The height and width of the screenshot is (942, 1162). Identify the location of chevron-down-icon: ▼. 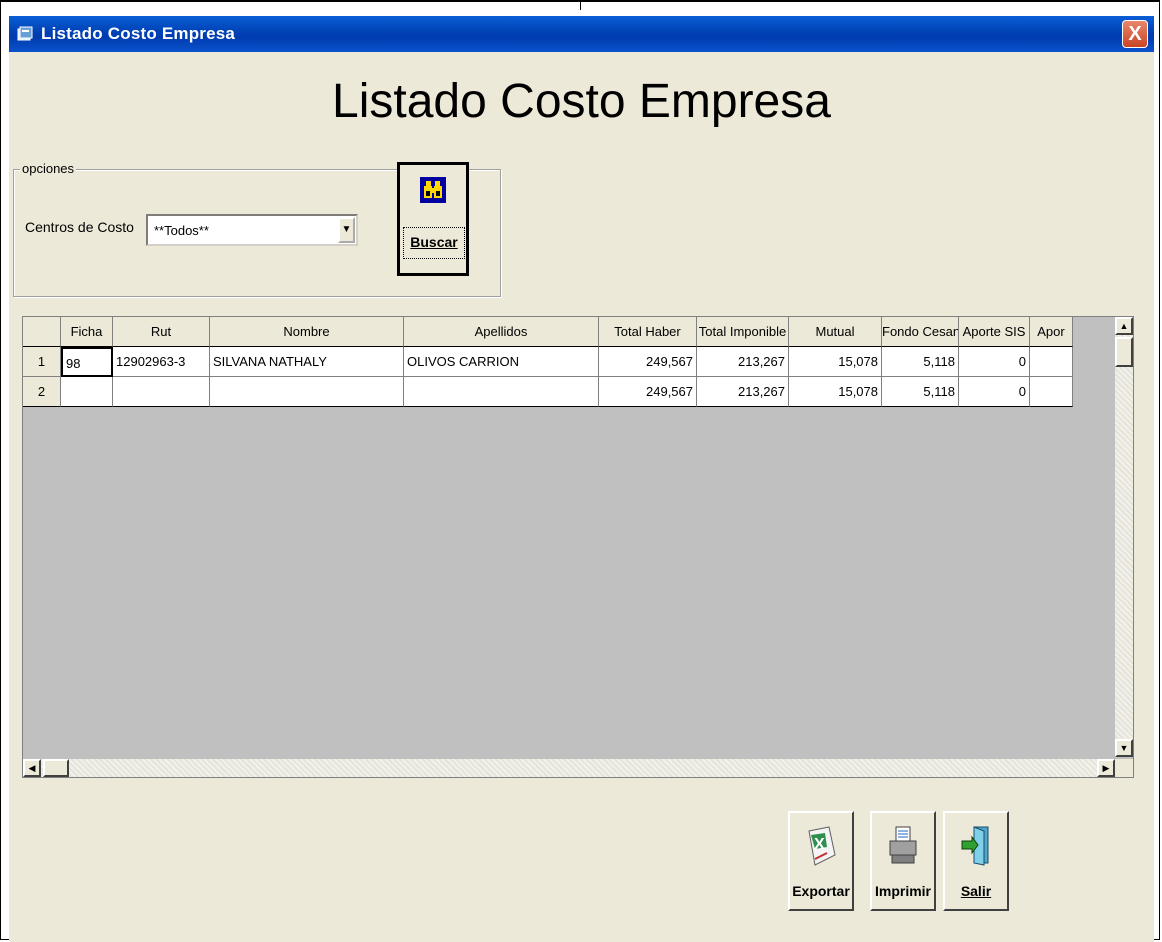
(346, 230).